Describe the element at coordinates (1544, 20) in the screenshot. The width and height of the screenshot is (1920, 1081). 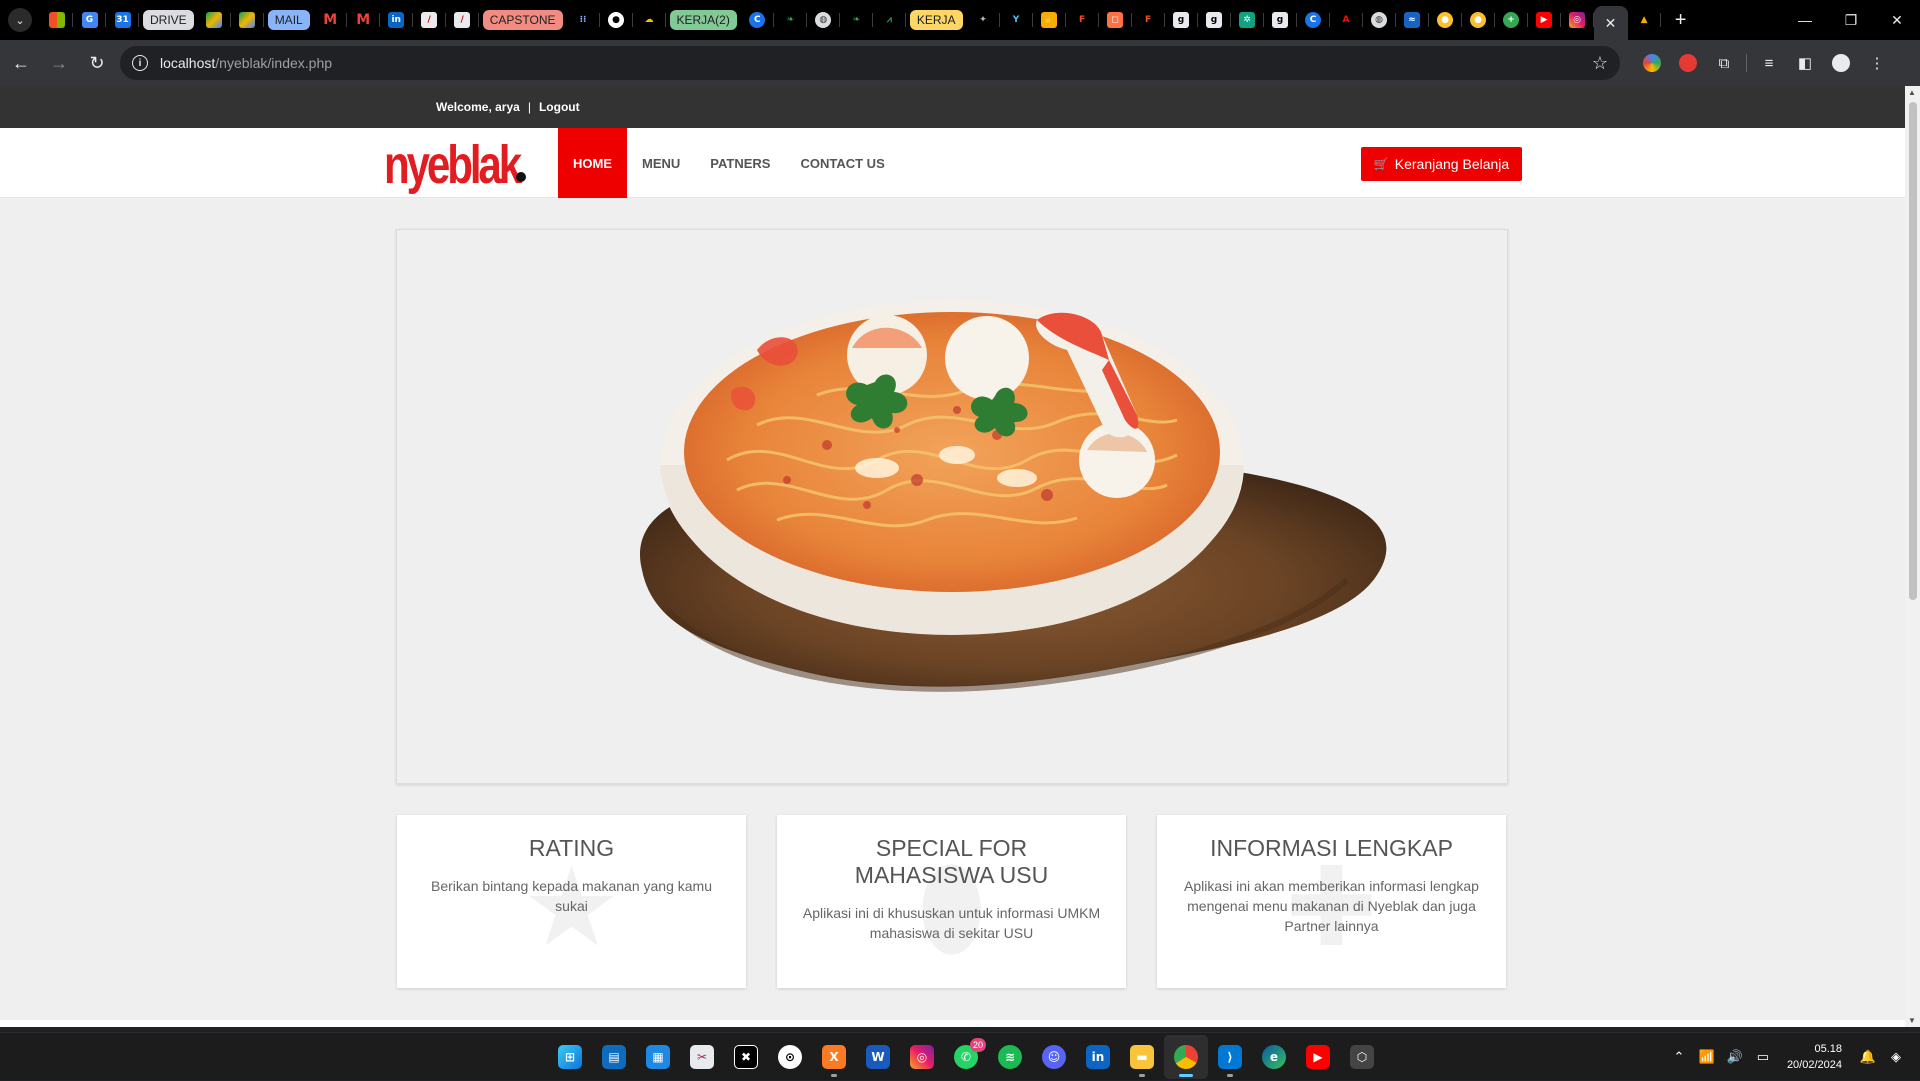
I see `pinned-tab-youtube: ▶` at that location.